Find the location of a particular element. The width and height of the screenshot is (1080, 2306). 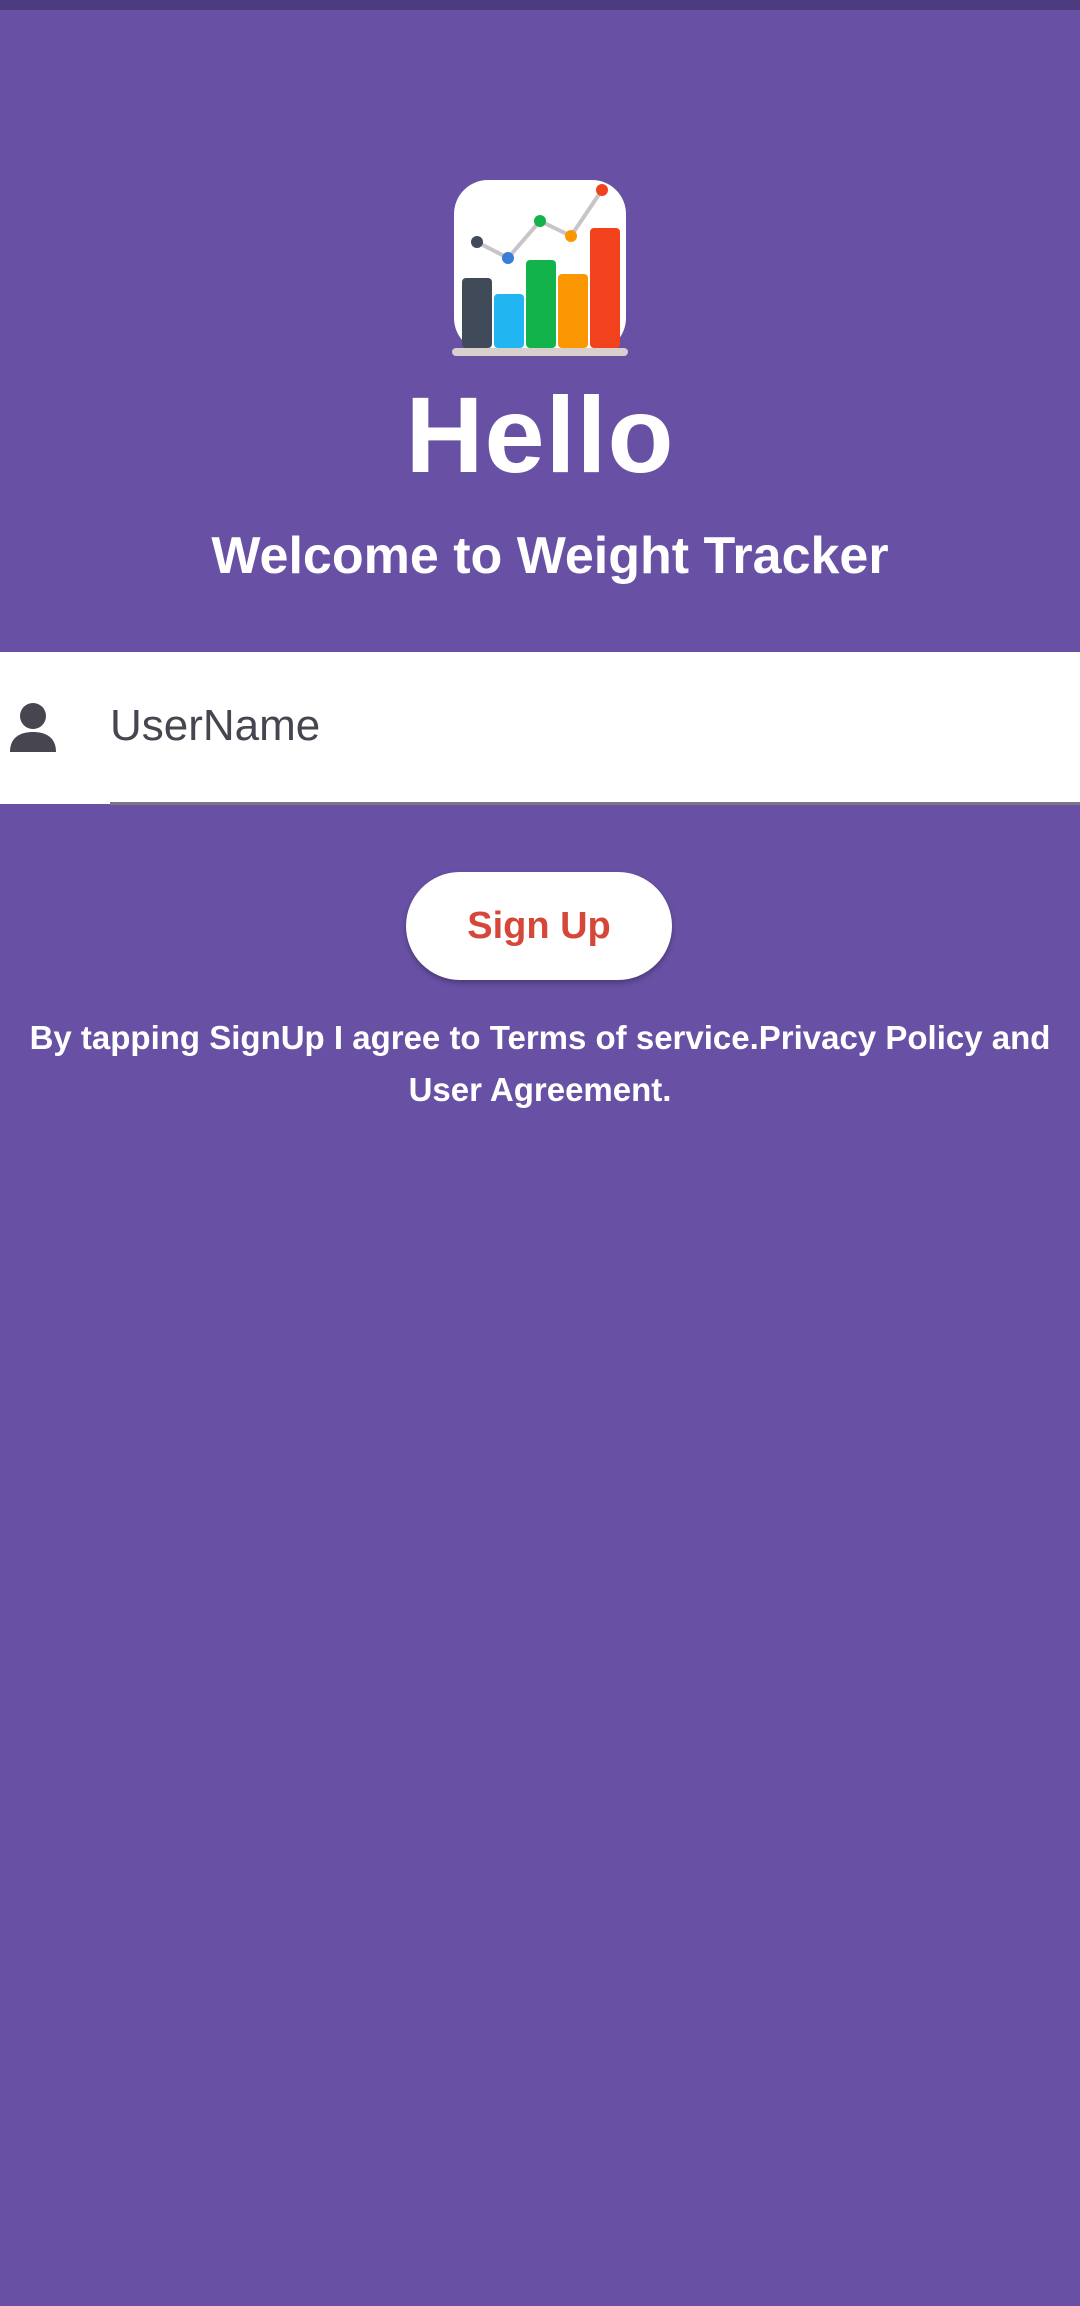

status-bar is located at coordinates (540, 5).